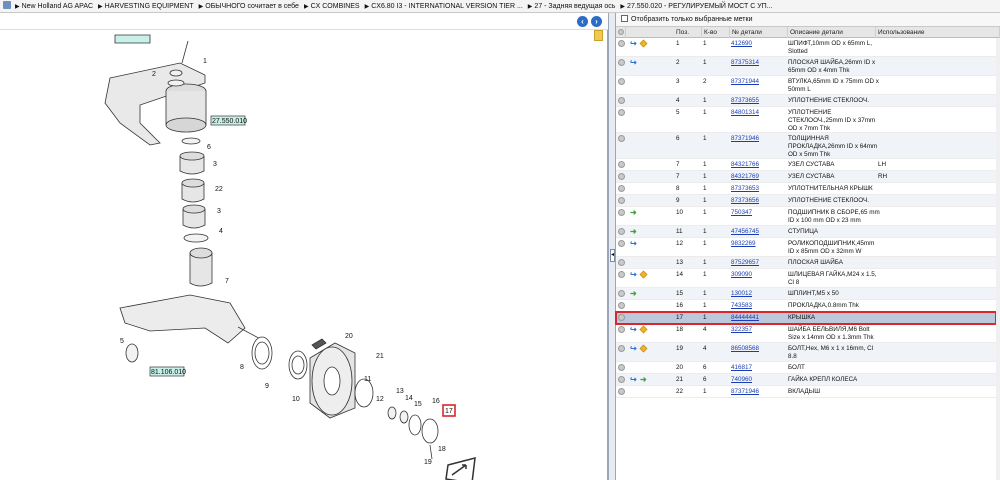 Image resolution: width=1000 pixels, height=480 pixels. I want to click on breadcrumb-item: 27 - Задняя ведущая ось, so click(574, 6).